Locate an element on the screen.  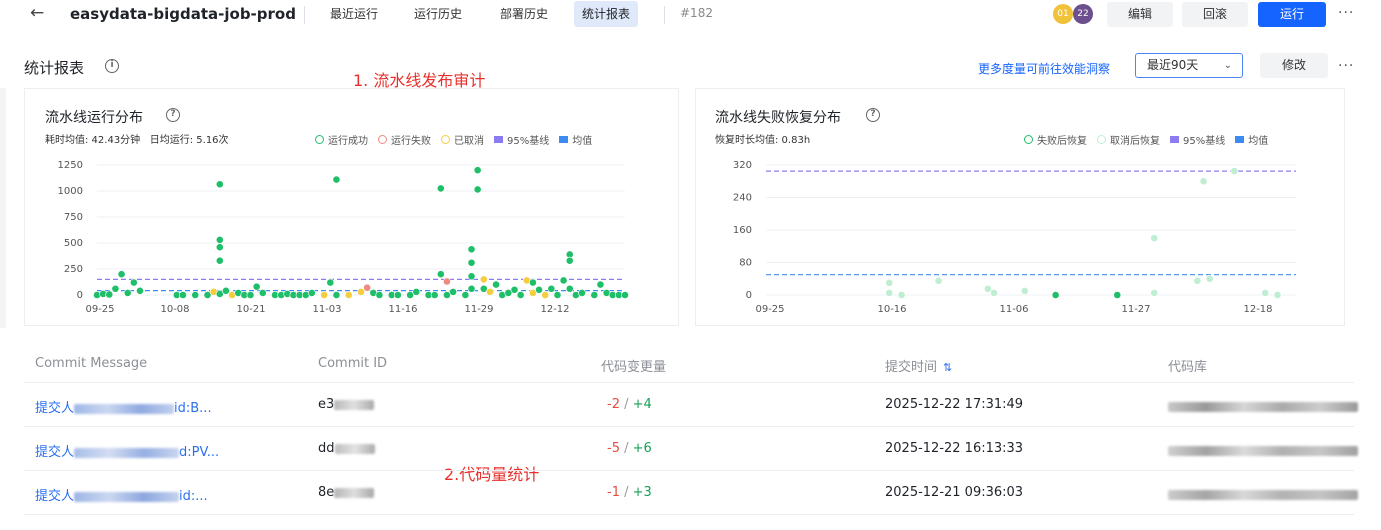
divider is located at coordinates (664, 15).